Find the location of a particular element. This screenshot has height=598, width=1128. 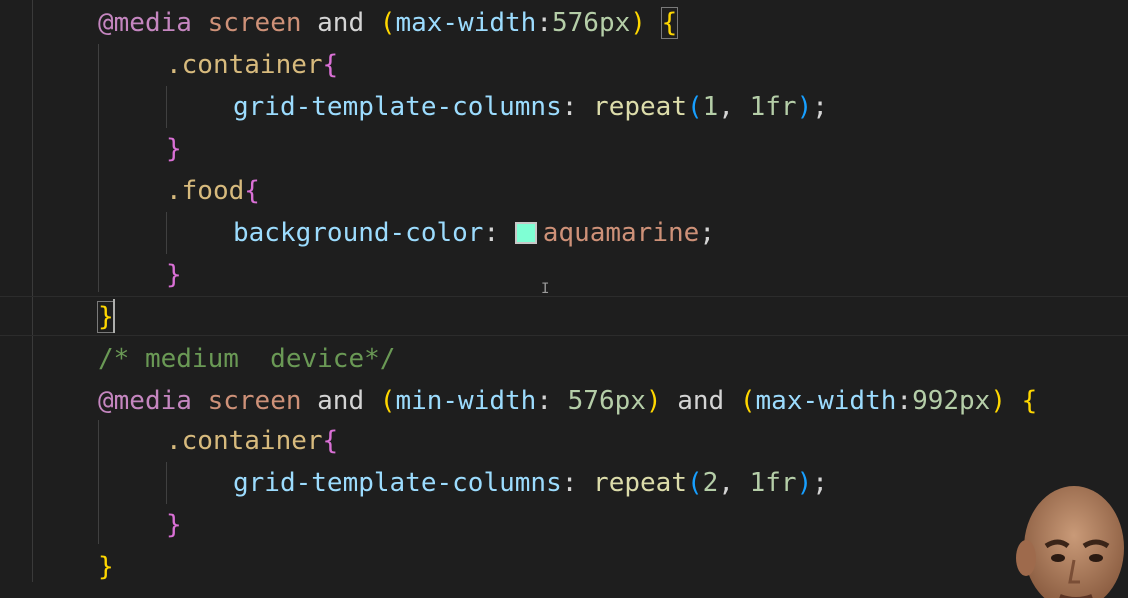

indent-guide-l10 is located at coordinates (98, 482).